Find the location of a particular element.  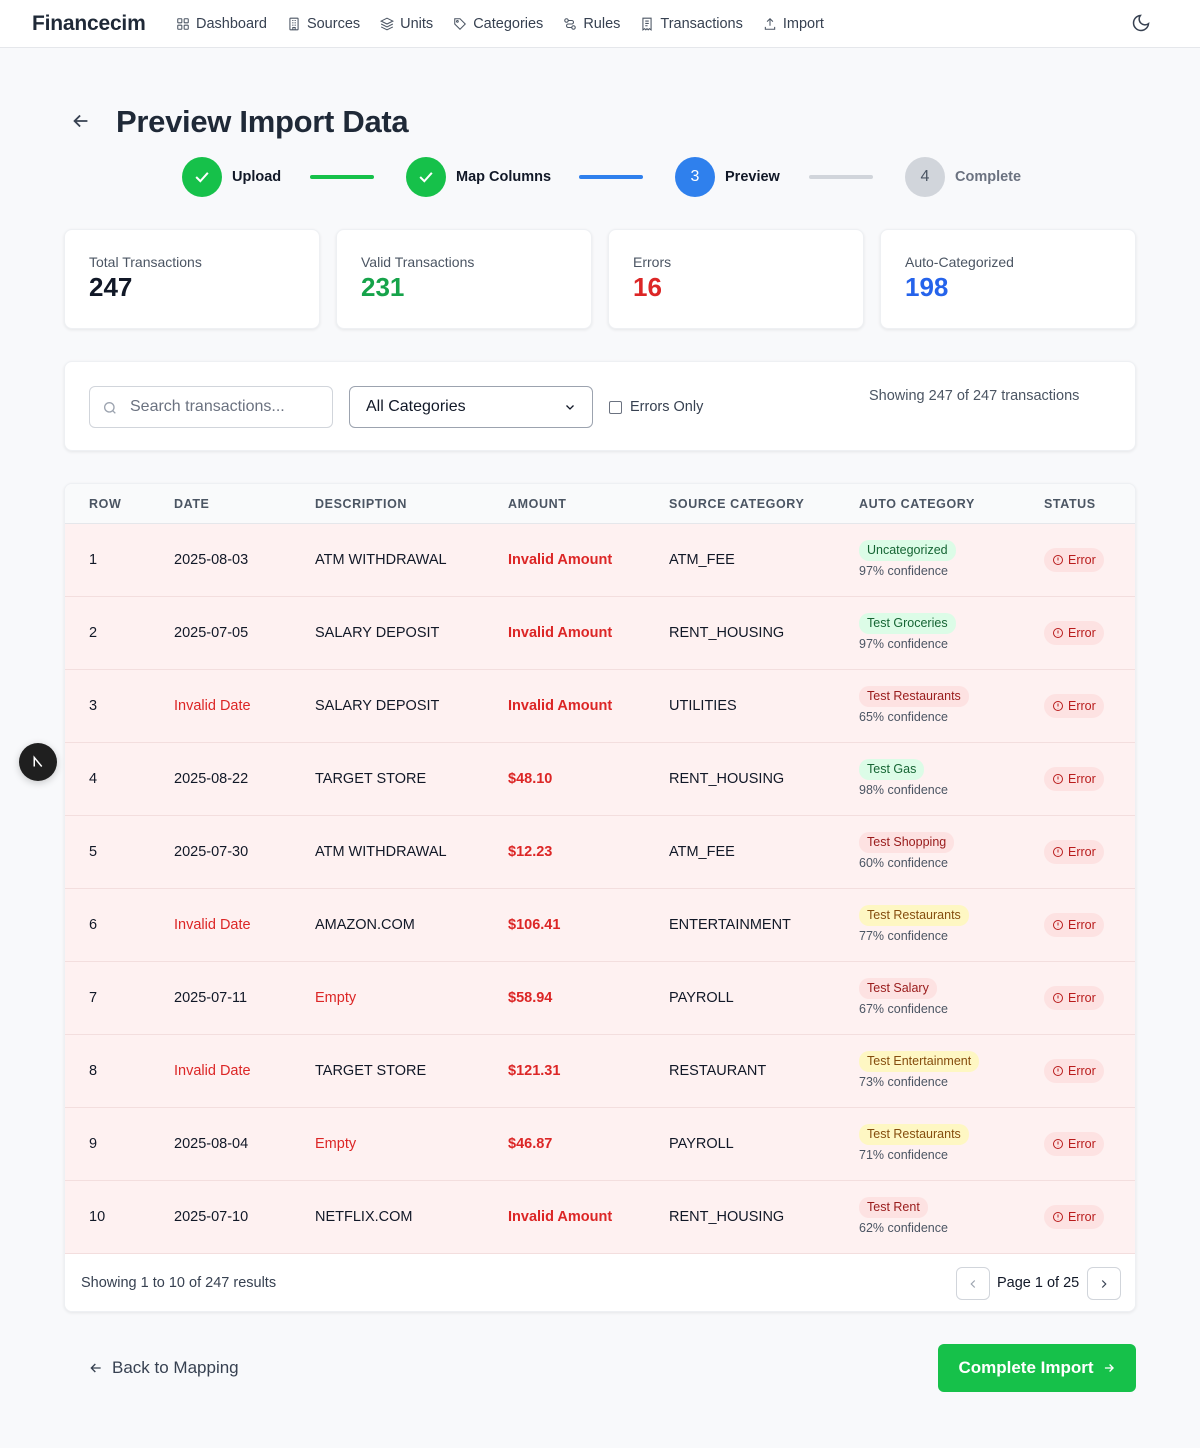

brand-logo: Financecim is located at coordinates (89, 24).